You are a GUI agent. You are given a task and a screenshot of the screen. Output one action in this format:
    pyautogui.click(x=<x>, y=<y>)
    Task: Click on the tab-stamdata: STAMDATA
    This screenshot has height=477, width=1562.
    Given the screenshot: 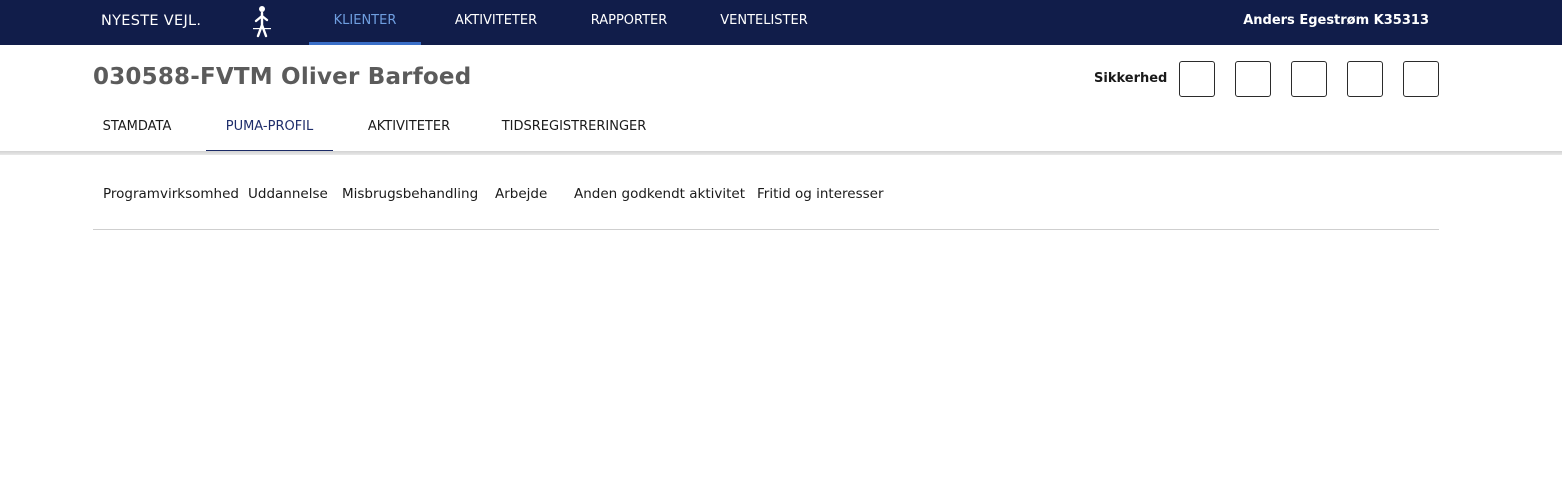 What is the action you would take?
    pyautogui.click(x=137, y=130)
    